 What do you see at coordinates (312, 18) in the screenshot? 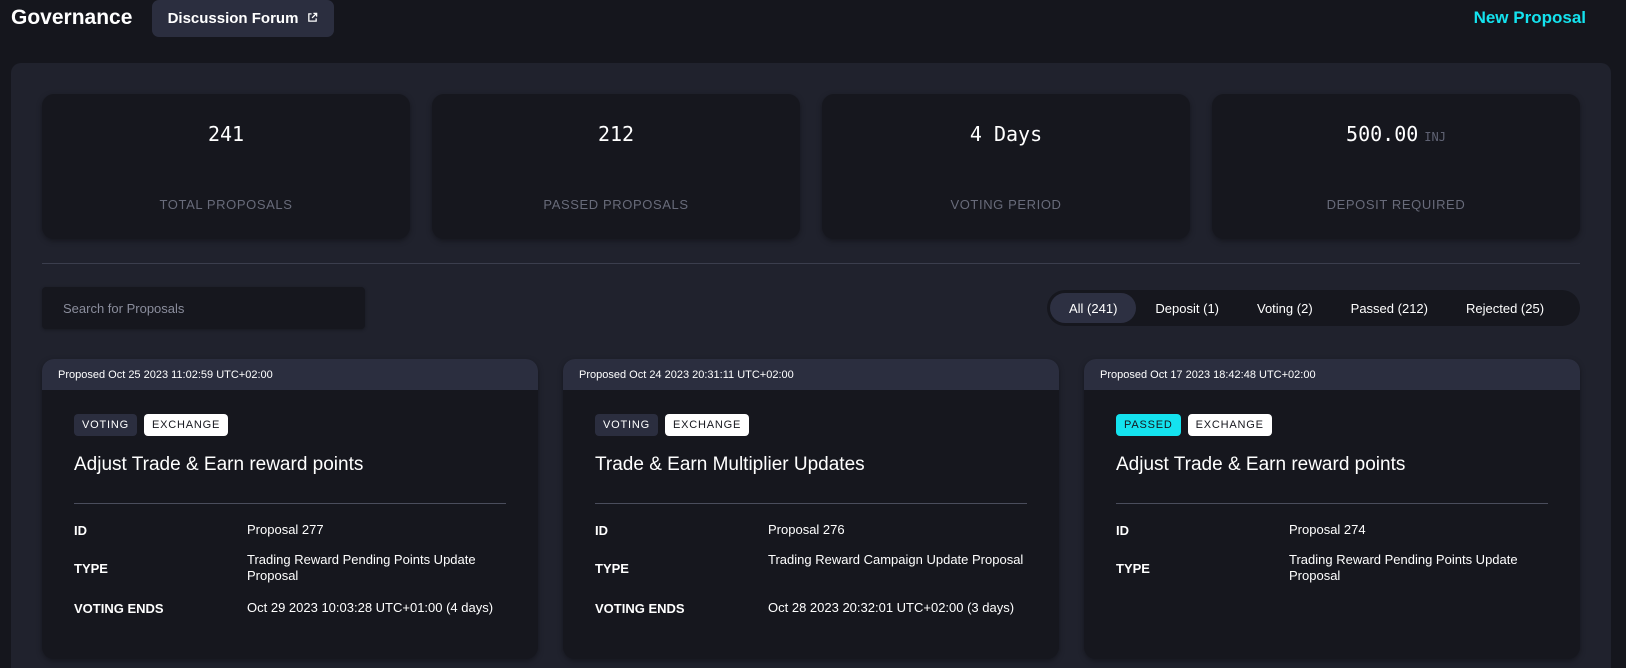
I see `external-link-icon` at bounding box center [312, 18].